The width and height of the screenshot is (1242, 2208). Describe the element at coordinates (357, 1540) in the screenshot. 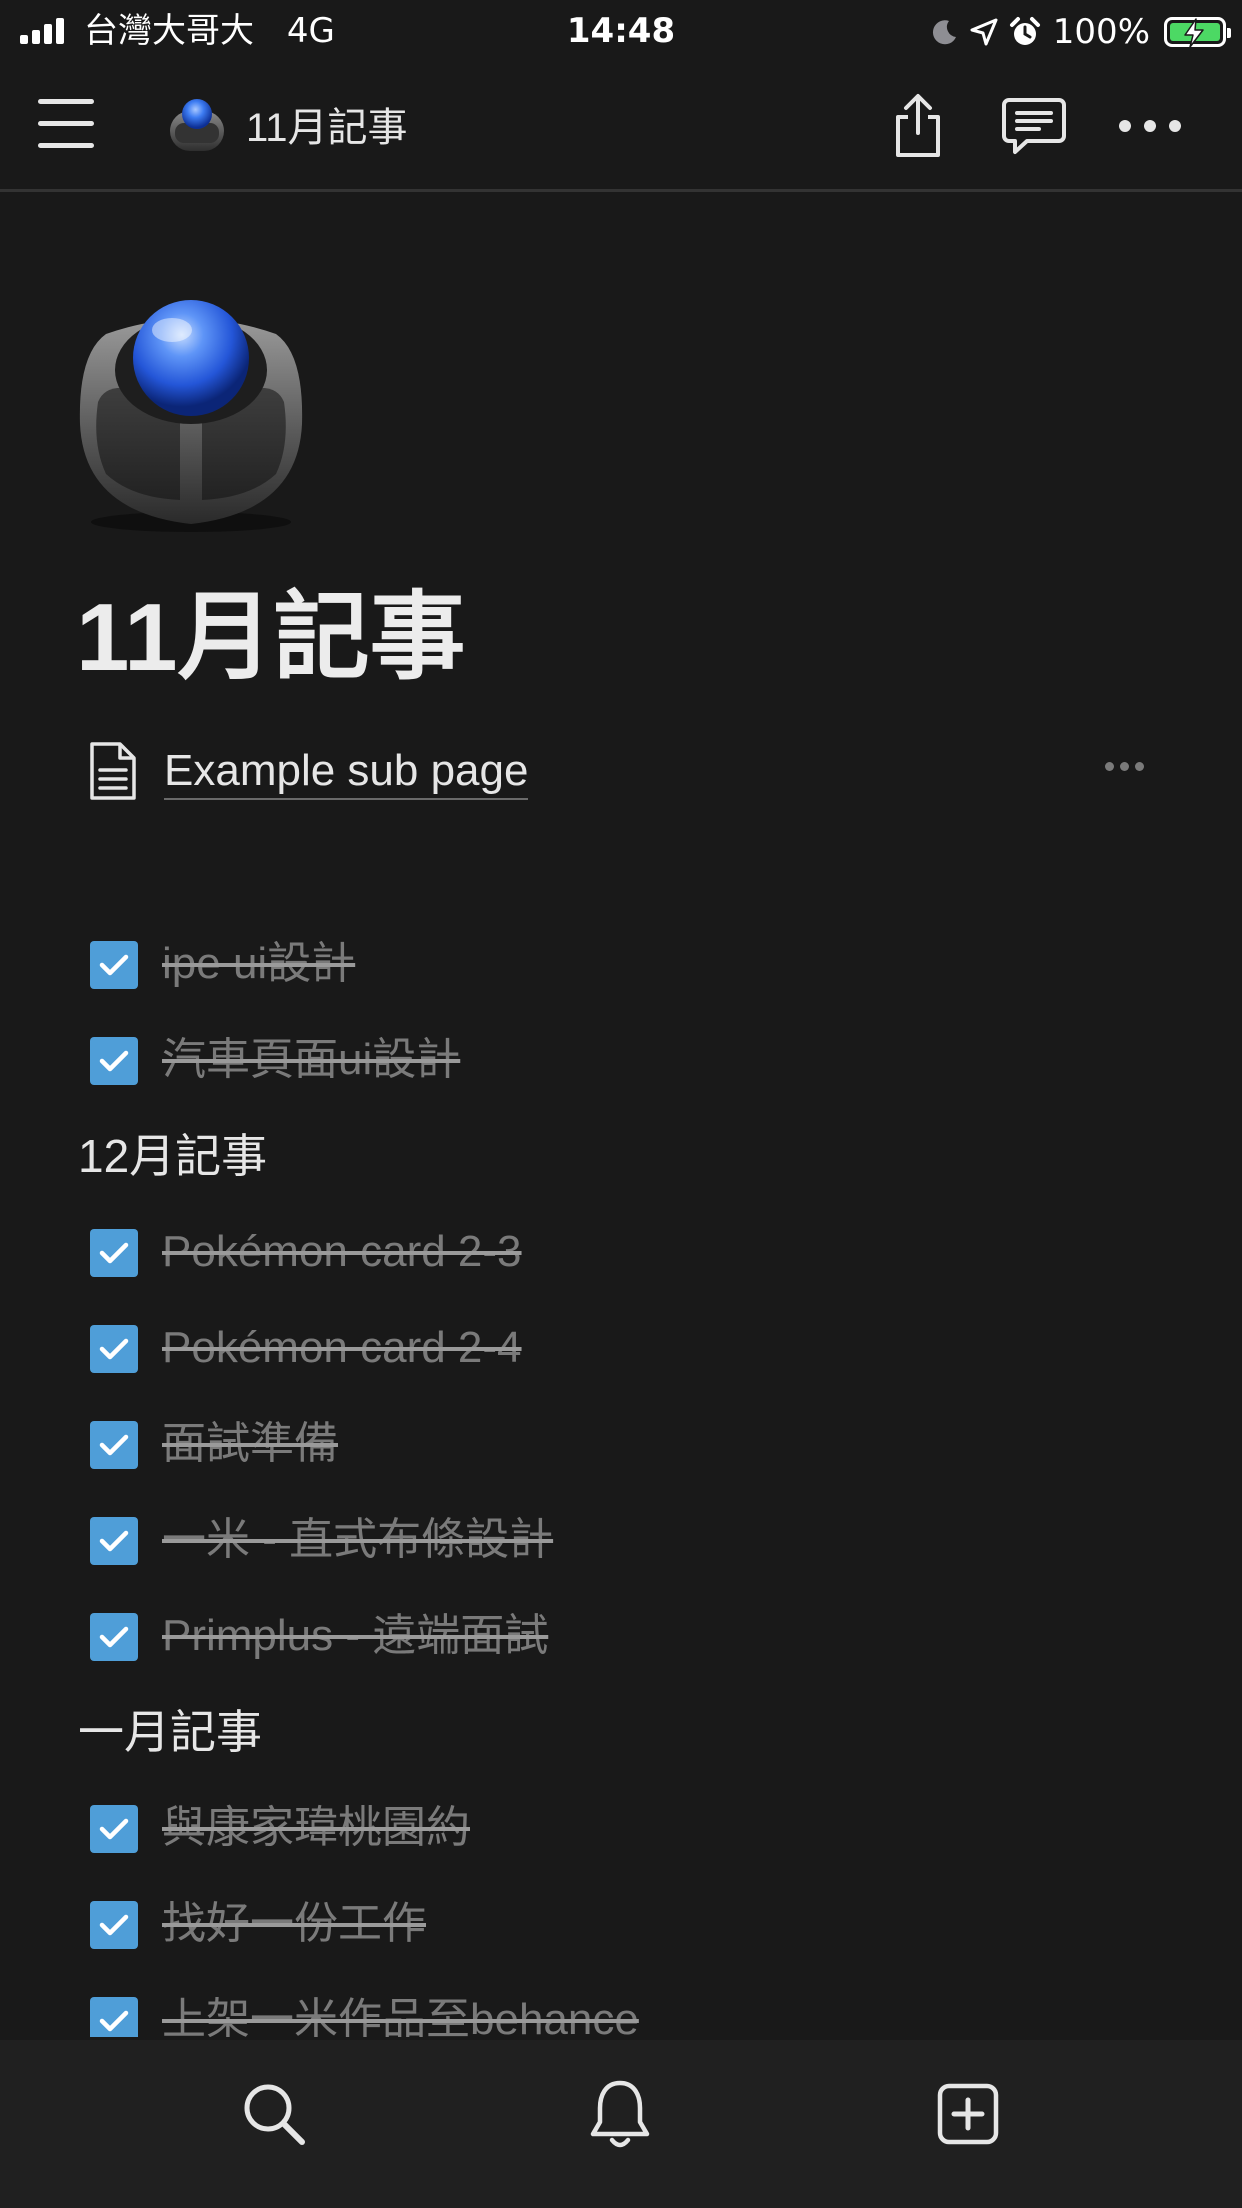

I see `todo-text: 一米 - 直式布條設計` at that location.